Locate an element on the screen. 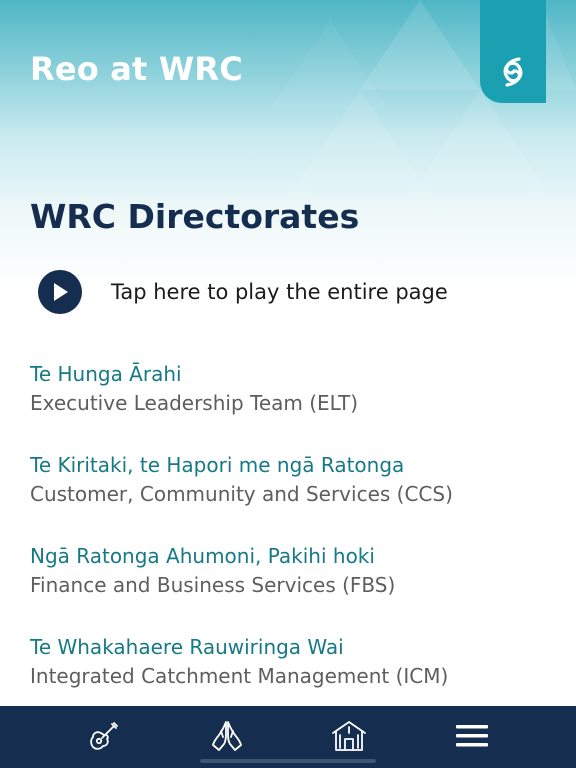 This screenshot has height=768, width=576. guitar-icon is located at coordinates (104, 736).